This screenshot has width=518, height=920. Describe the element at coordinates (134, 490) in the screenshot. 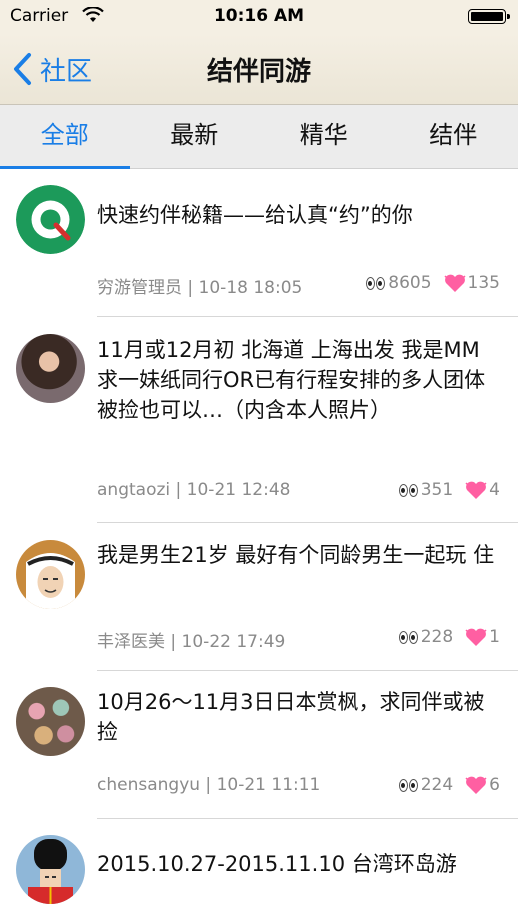

I see `post-author: angtaozi` at that location.